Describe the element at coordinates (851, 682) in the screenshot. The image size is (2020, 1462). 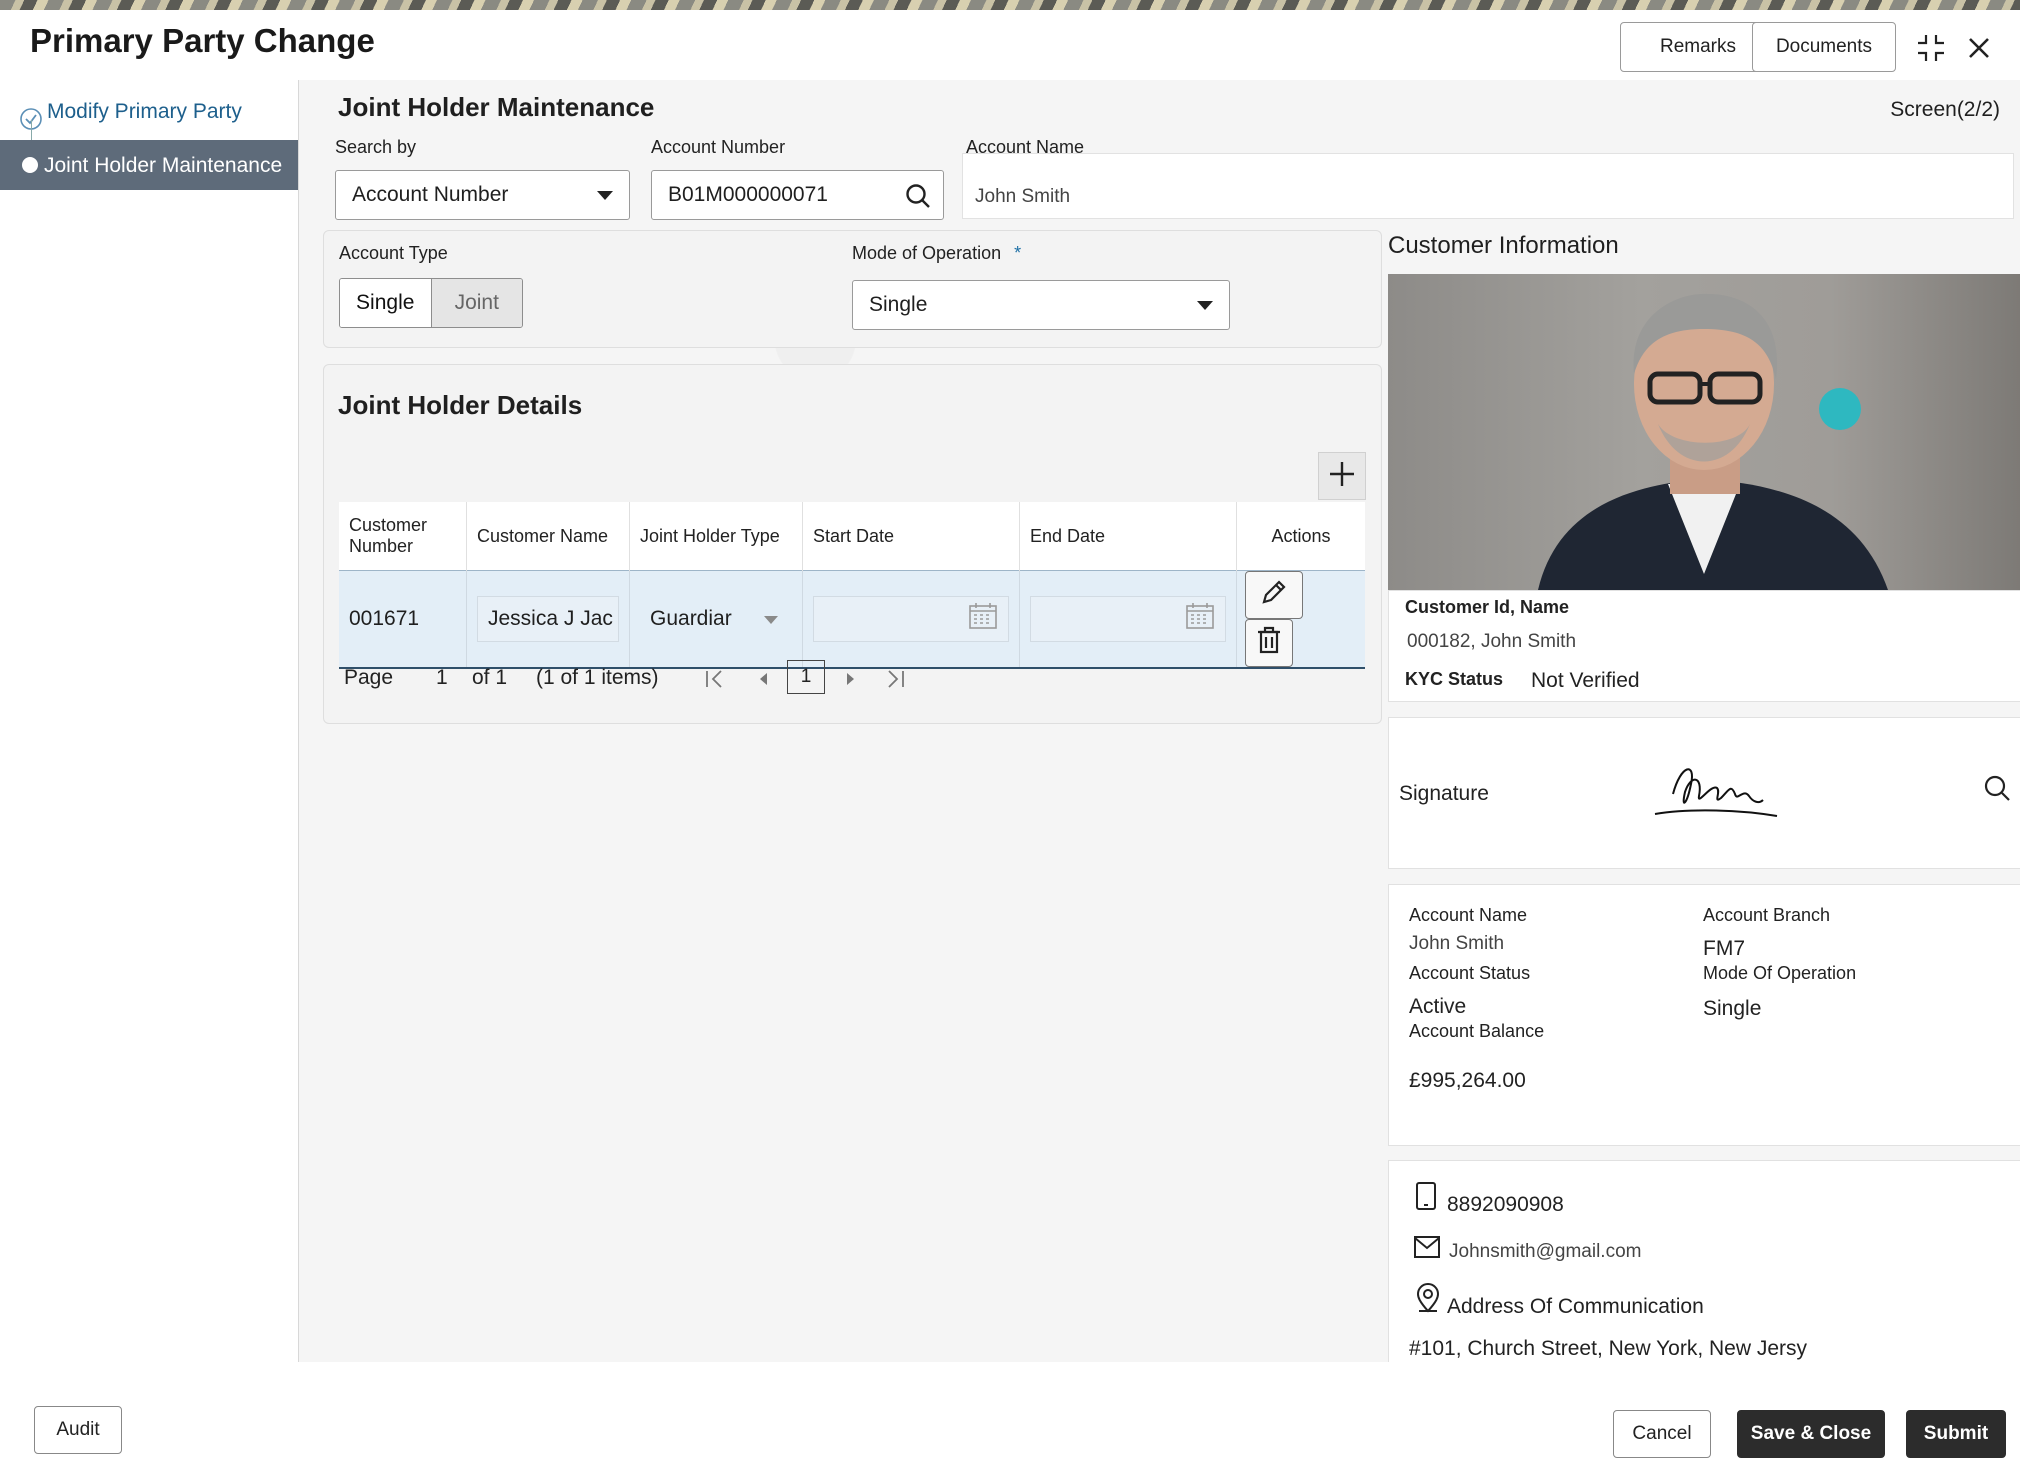
I see `next-page-icon` at that location.